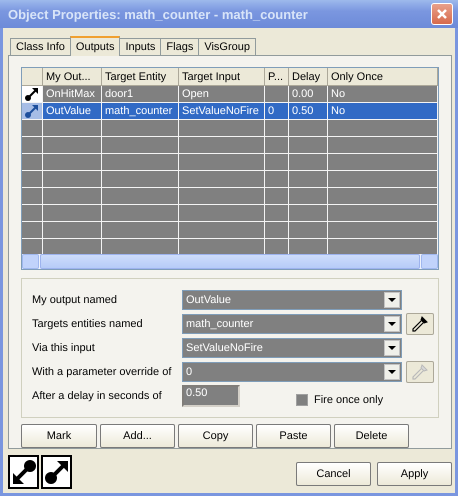  I want to click on table-cell: SetValueNoFire, so click(222, 111).